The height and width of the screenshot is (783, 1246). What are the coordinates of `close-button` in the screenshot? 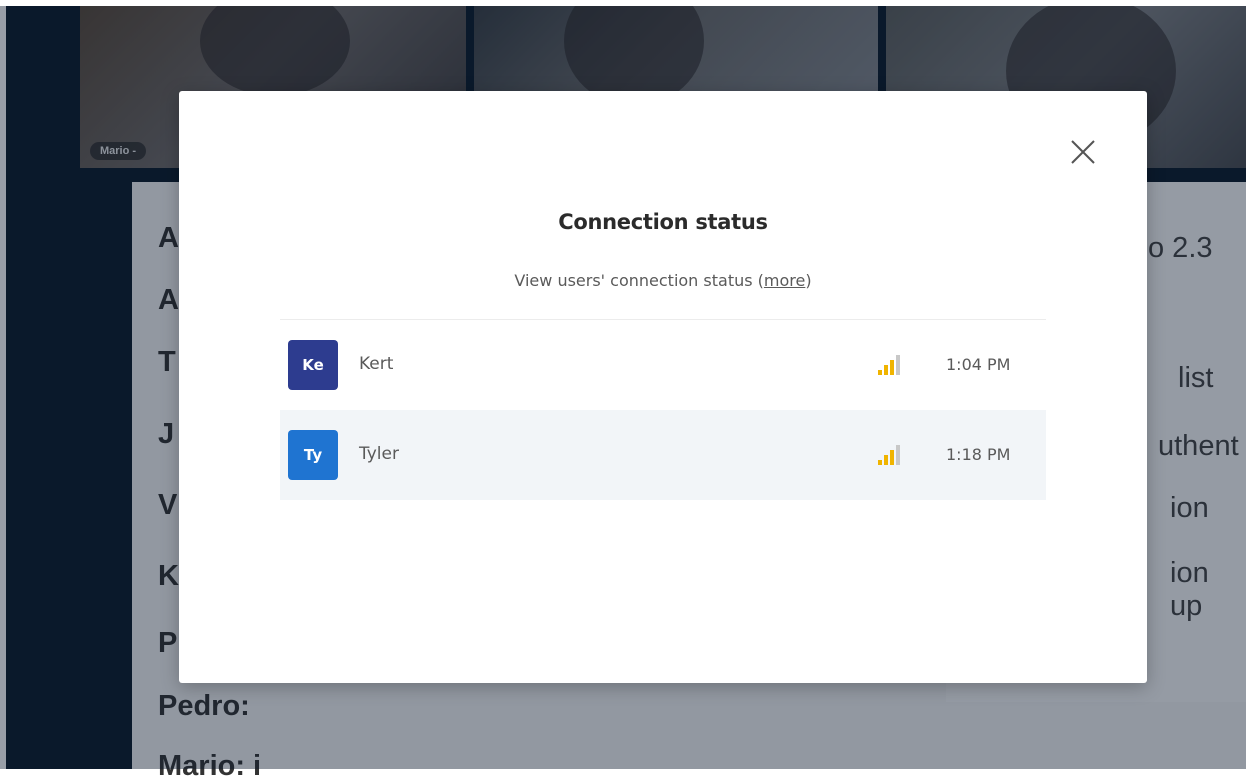 It's located at (1083, 152).